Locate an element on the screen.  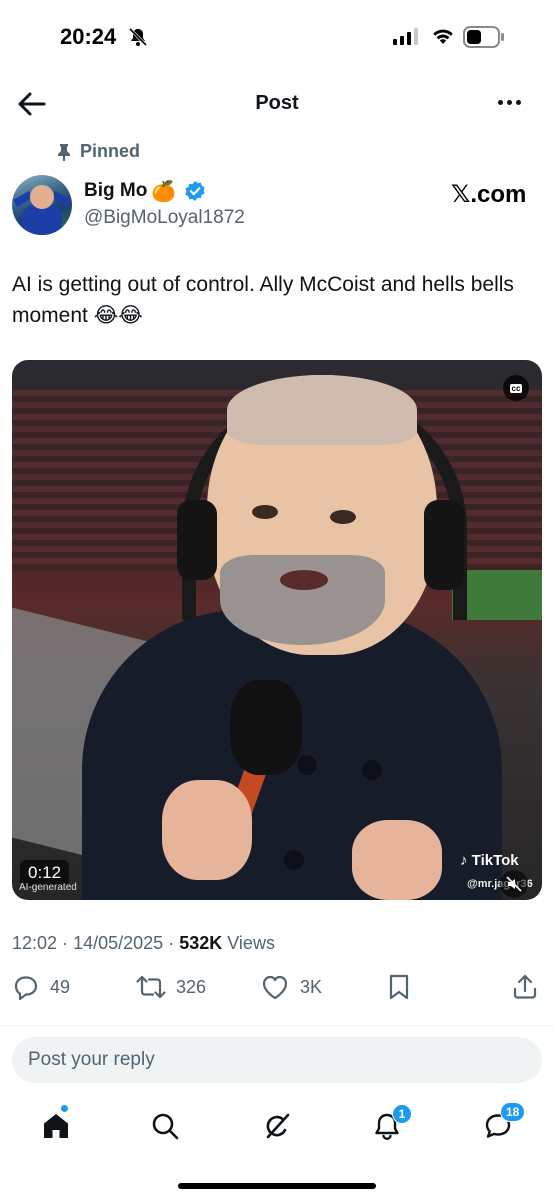
author-handle: @BigMoLoyal1872 is located at coordinates (164, 218).